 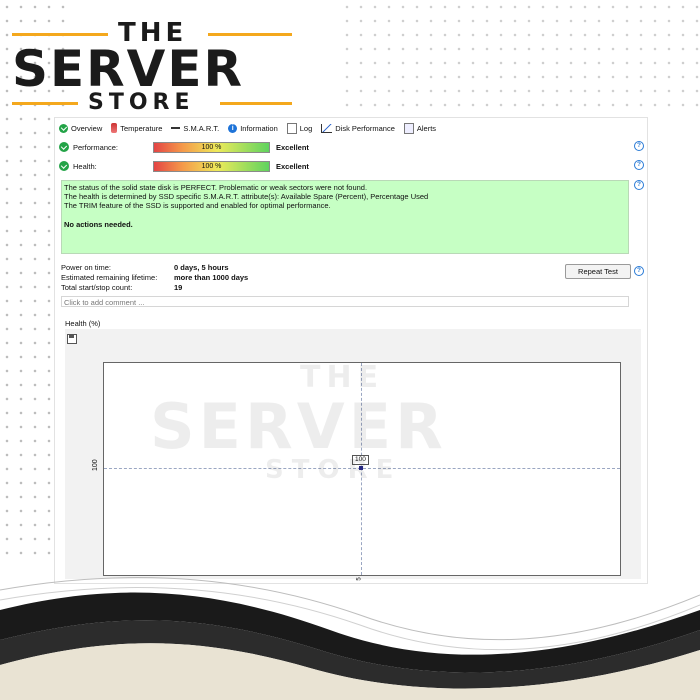 What do you see at coordinates (178, 287) in the screenshot?
I see `startstop-value: 19` at bounding box center [178, 287].